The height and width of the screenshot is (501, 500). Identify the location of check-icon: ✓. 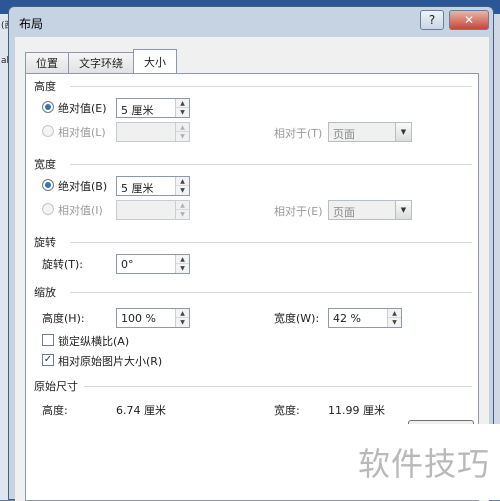
(48, 359).